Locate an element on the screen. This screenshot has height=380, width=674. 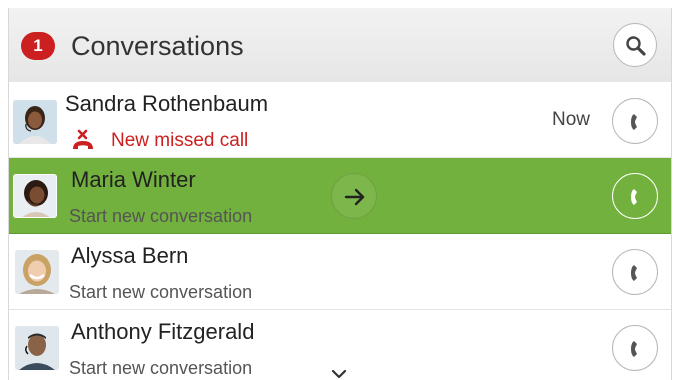
search-icon is located at coordinates (636, 46).